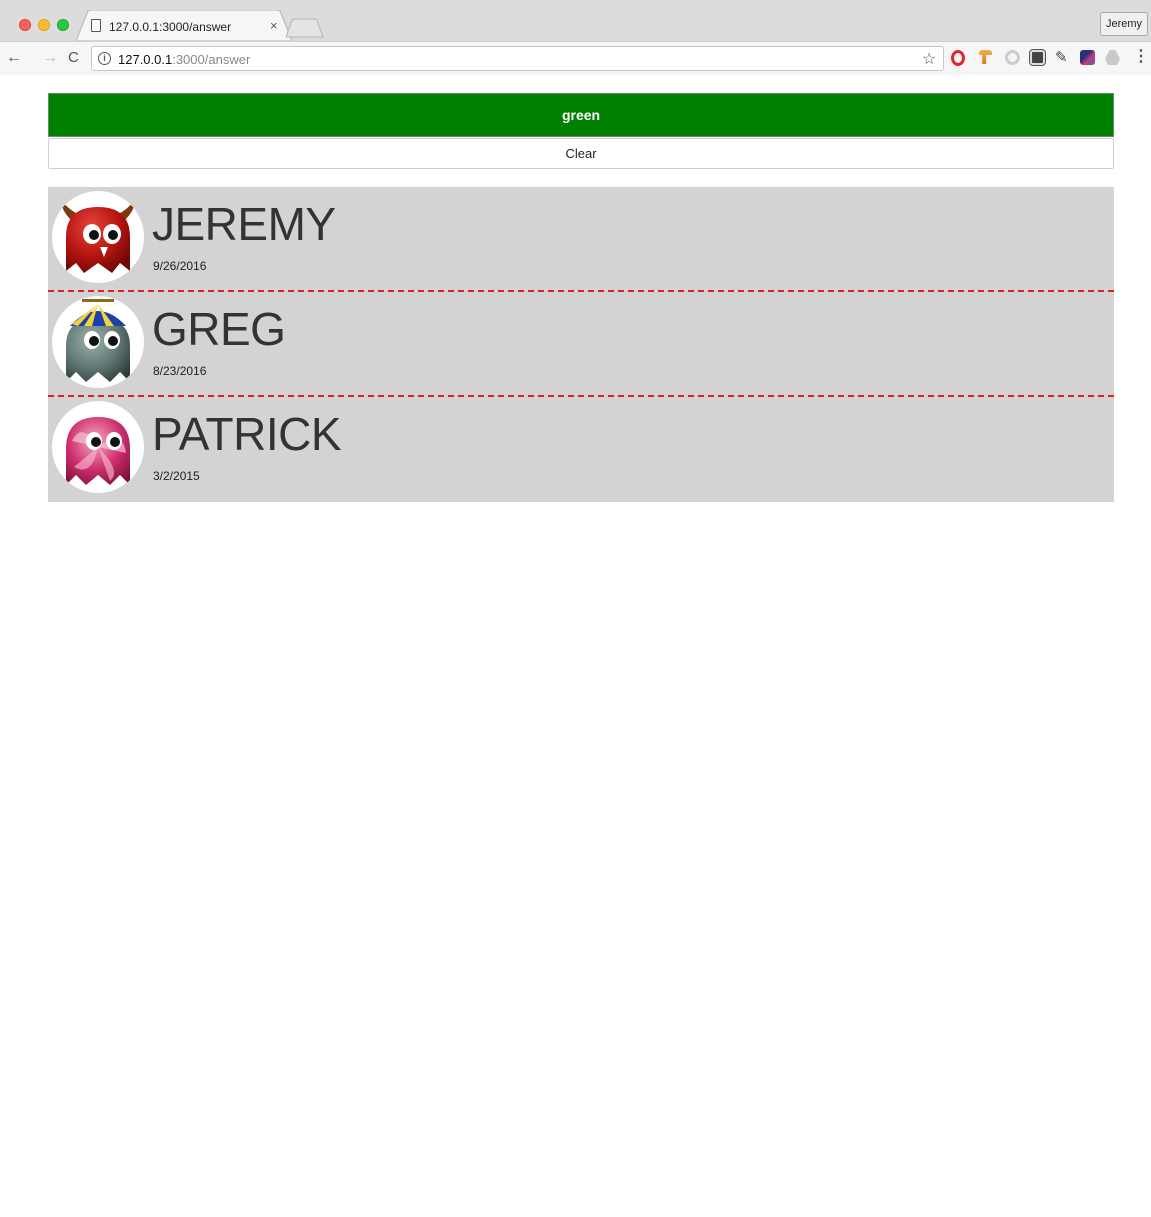 This screenshot has height=1217, width=1151. I want to click on document-icon, so click(96, 25).